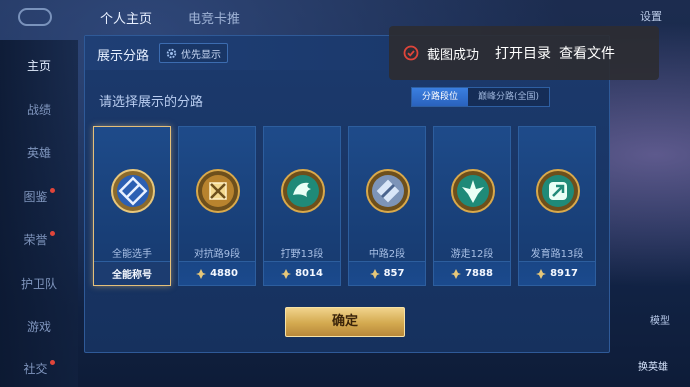 This screenshot has height=387, width=690. Describe the element at coordinates (309, 273) in the screenshot. I see `power-value: 8014` at that location.